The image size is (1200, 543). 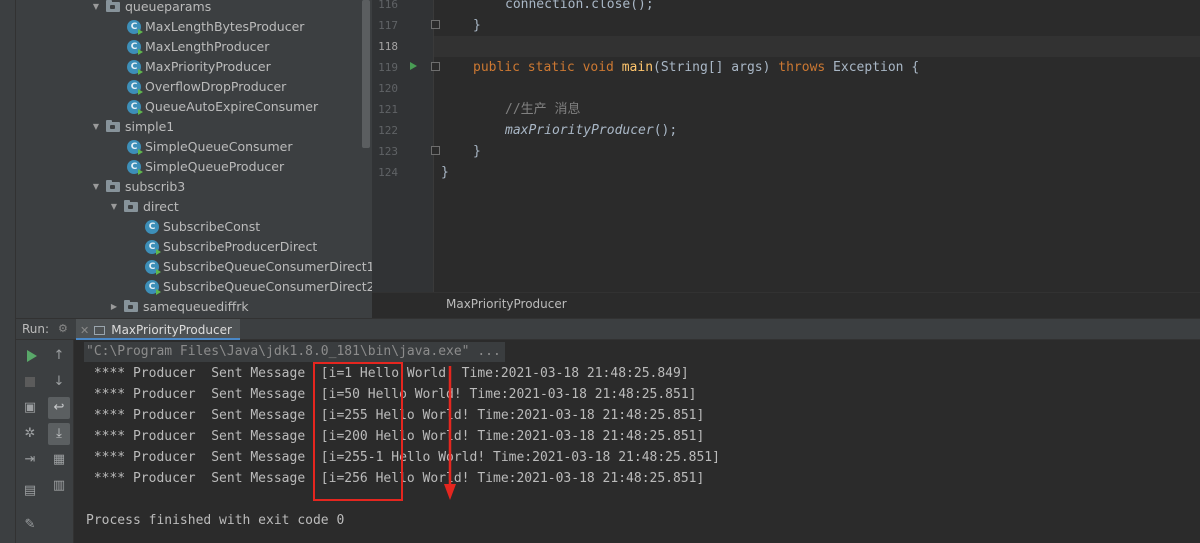 I want to click on tree-item-label: SubscribeProducerDirect, so click(x=240, y=246).